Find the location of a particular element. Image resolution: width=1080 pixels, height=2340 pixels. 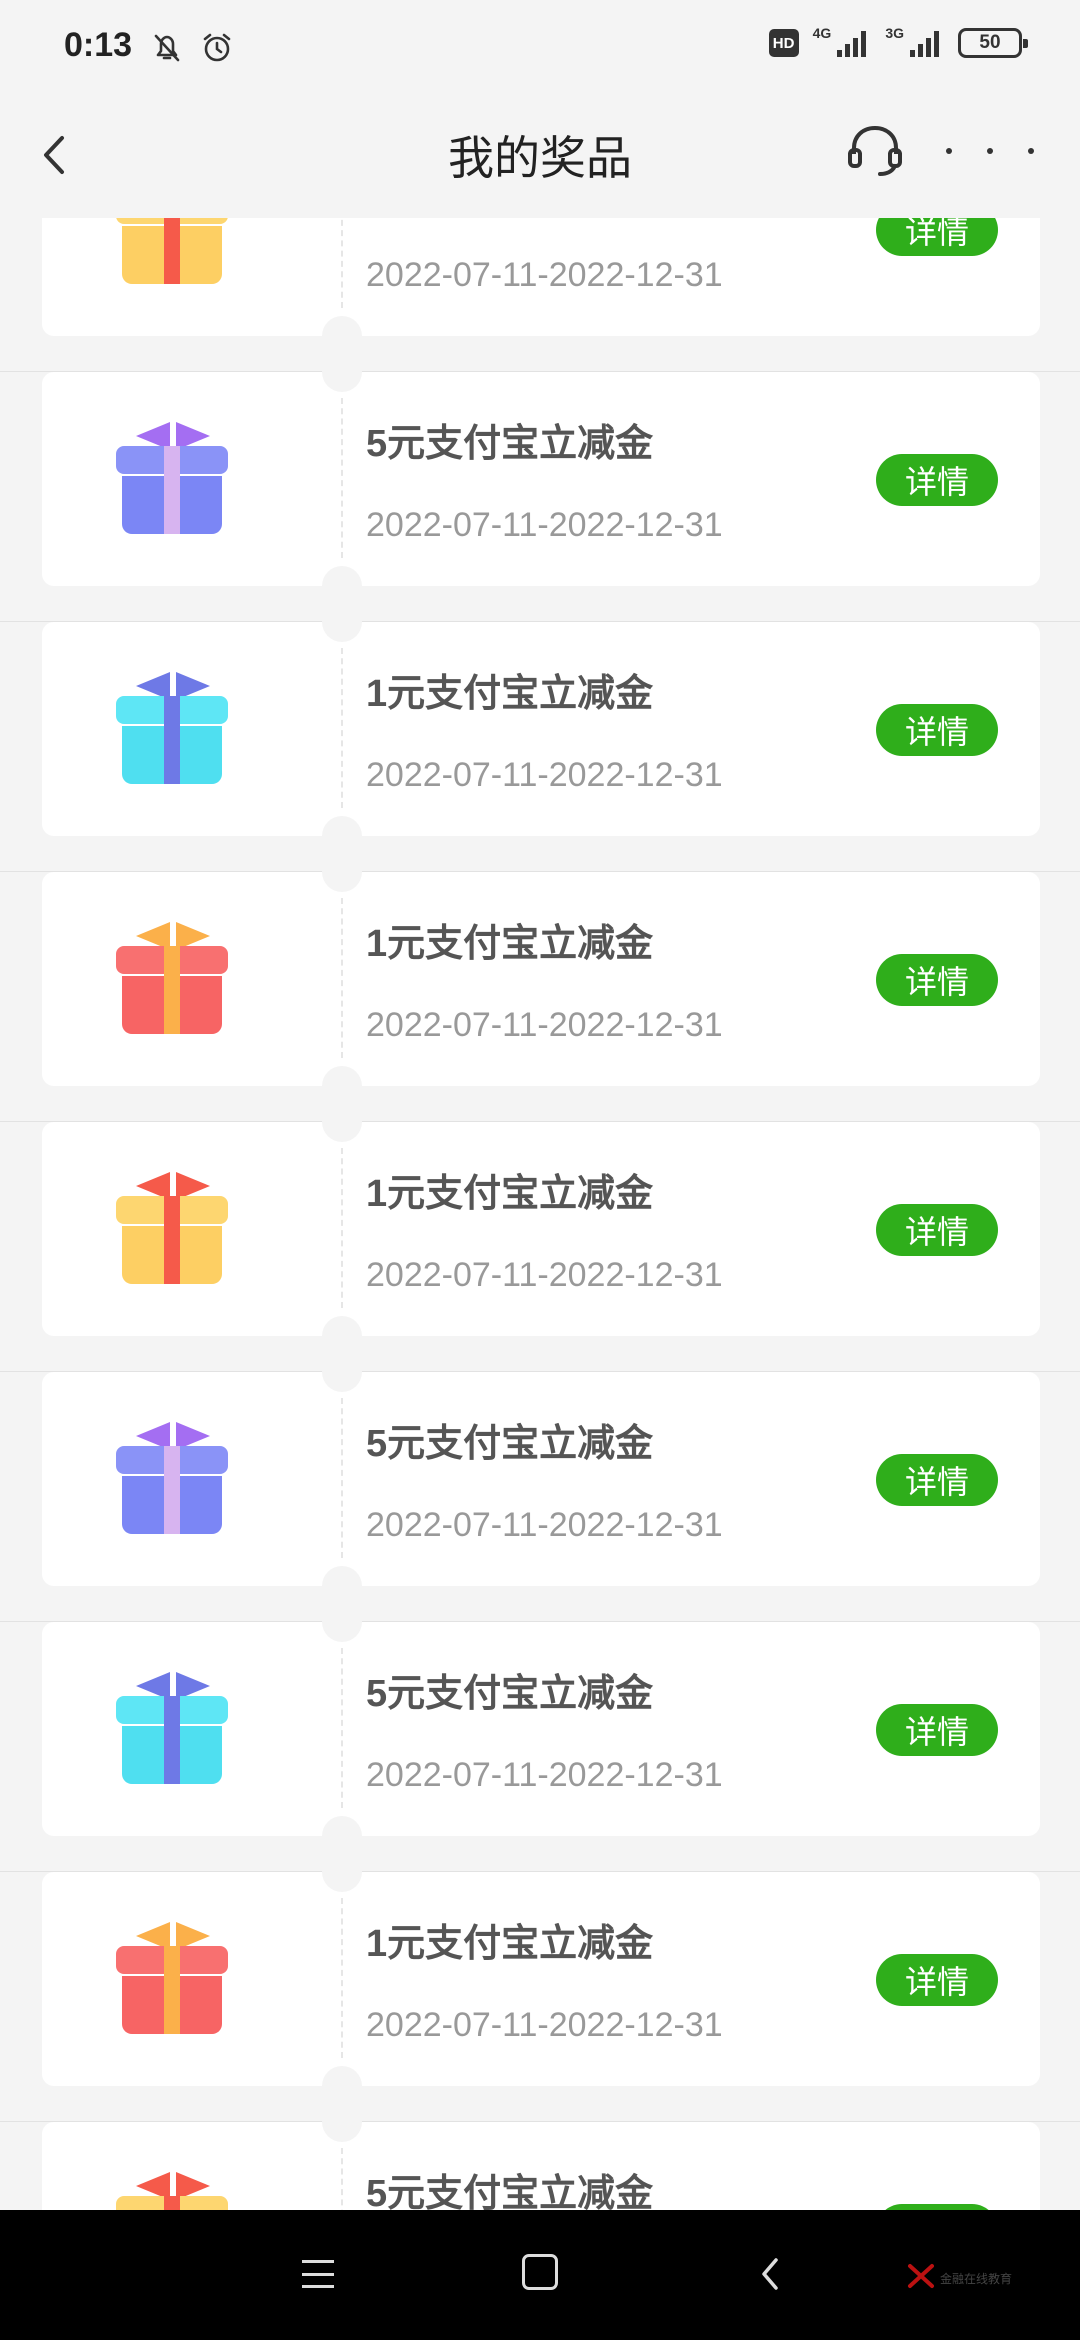

status-bar: 0:13 HD 4G 3G 50 is located at coordinates (540, 50).